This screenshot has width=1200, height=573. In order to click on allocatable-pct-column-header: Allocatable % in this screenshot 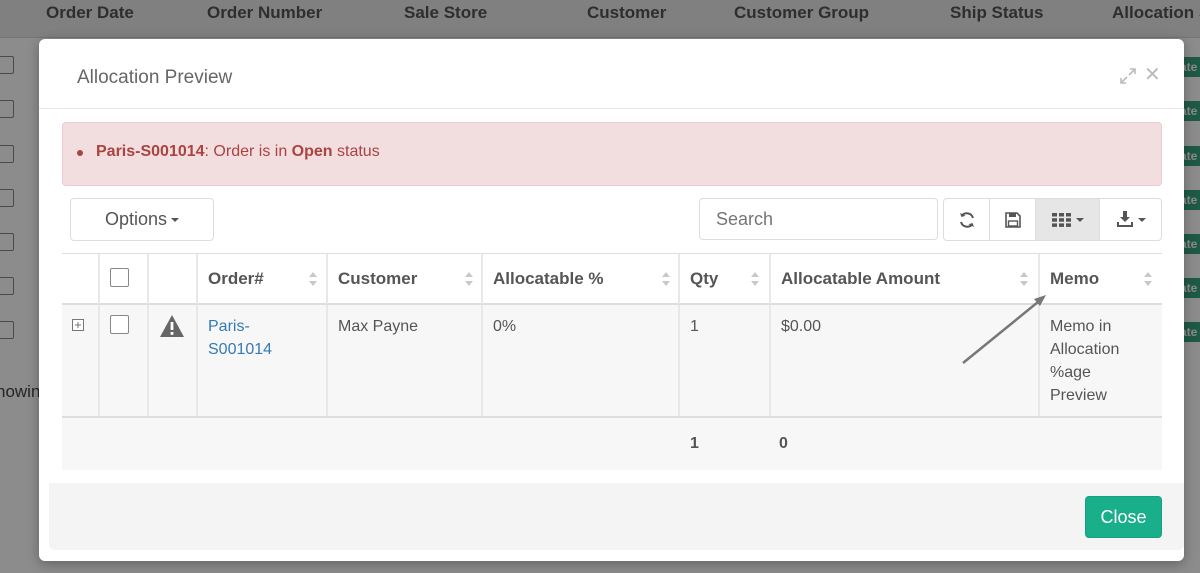, I will do `click(581, 279)`.